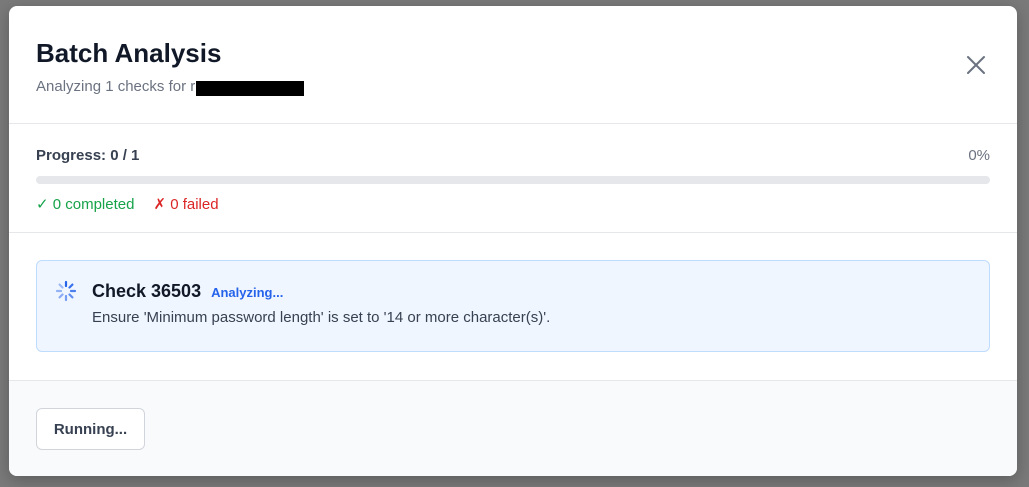 This screenshot has height=487, width=1029. I want to click on progress-percent: 0%, so click(979, 155).